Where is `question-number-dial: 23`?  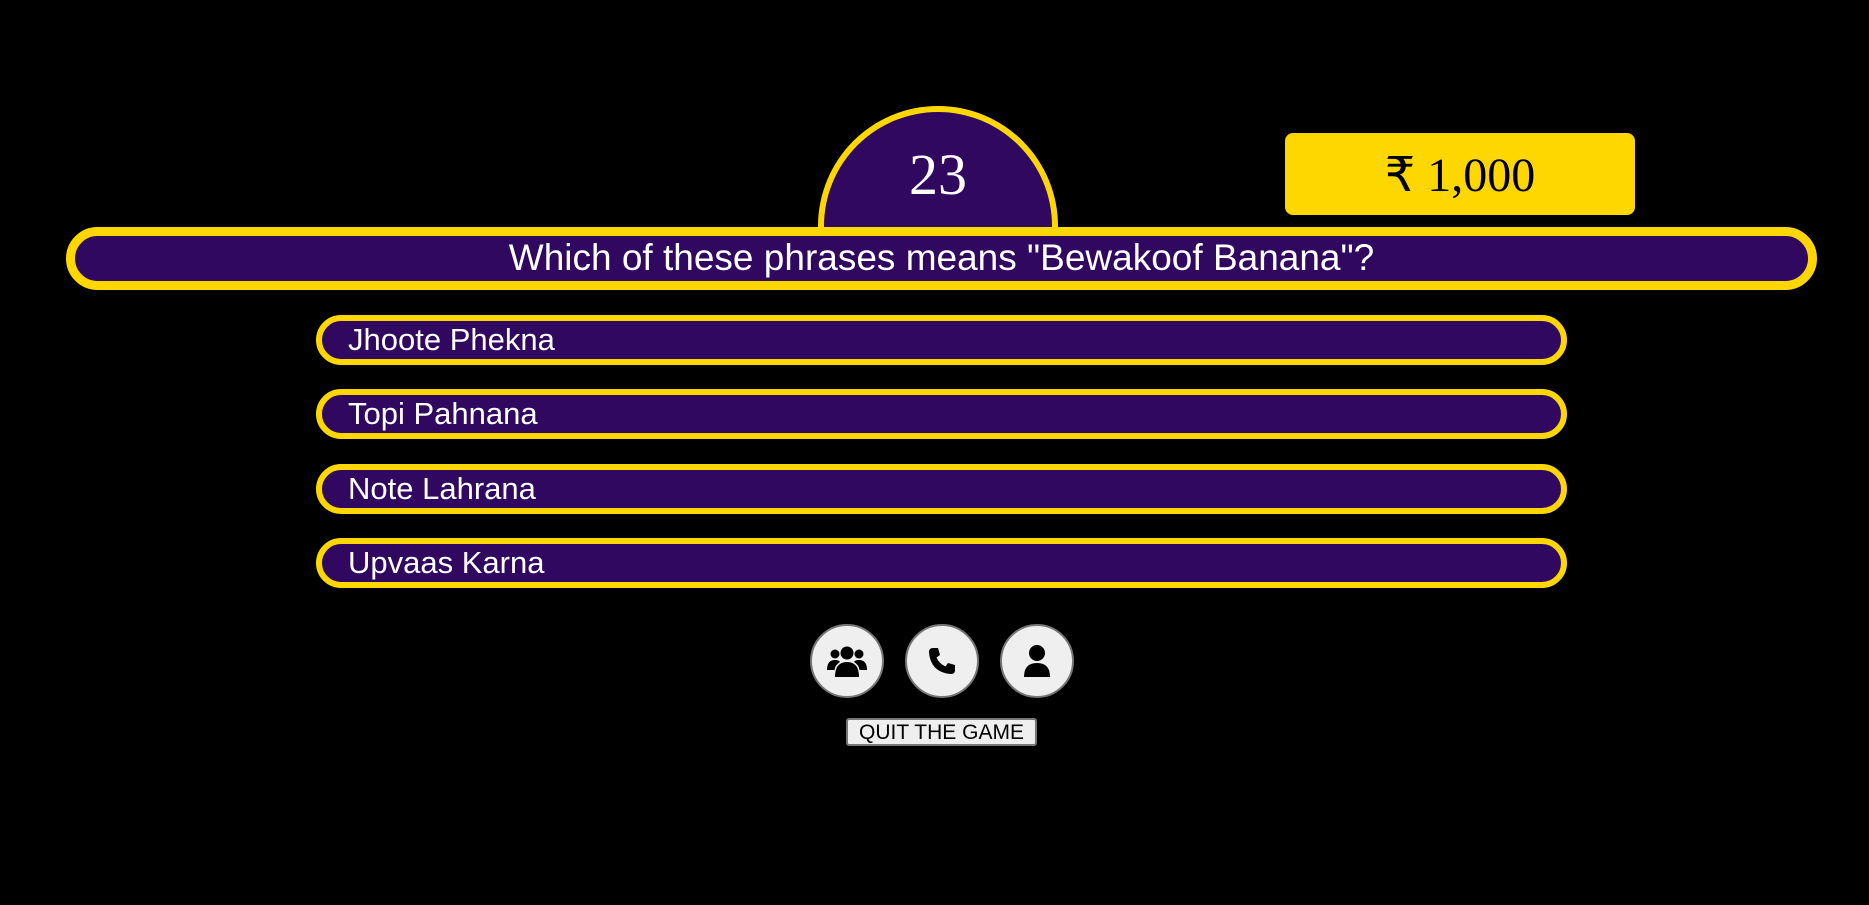
question-number-dial: 23 is located at coordinates (938, 168).